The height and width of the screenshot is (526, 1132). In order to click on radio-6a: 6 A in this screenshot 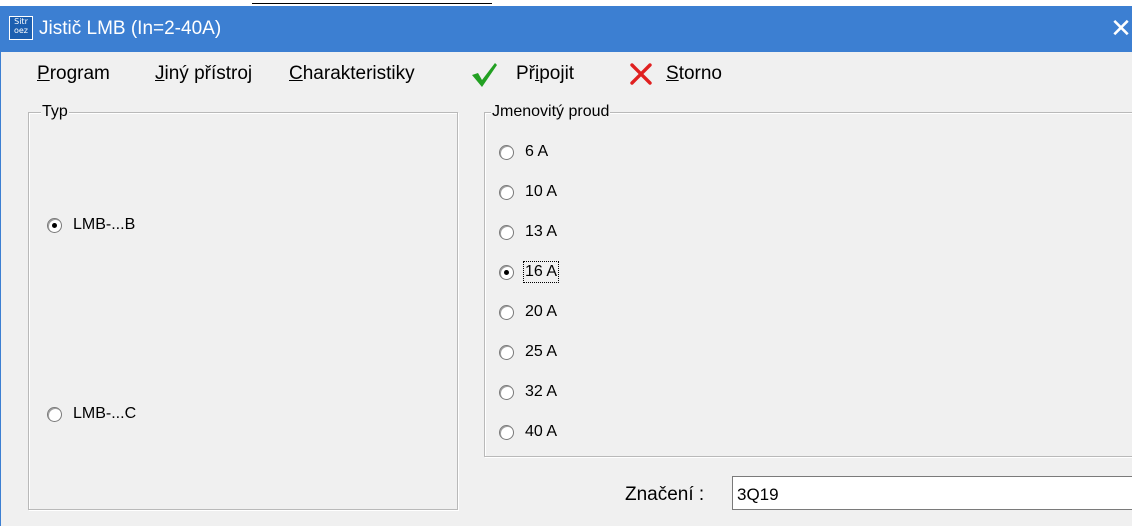, I will do `click(523, 152)`.